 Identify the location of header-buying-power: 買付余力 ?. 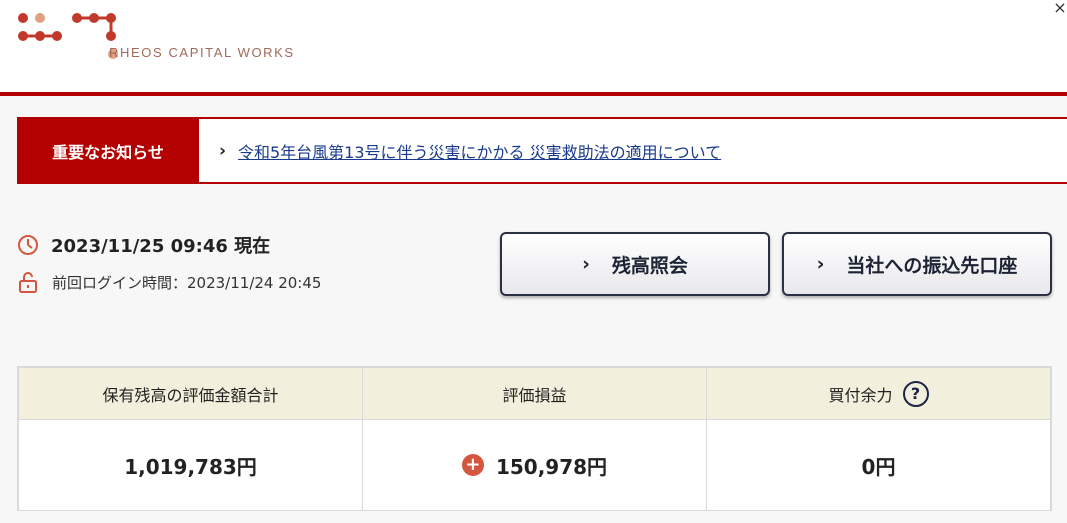
(878, 393).